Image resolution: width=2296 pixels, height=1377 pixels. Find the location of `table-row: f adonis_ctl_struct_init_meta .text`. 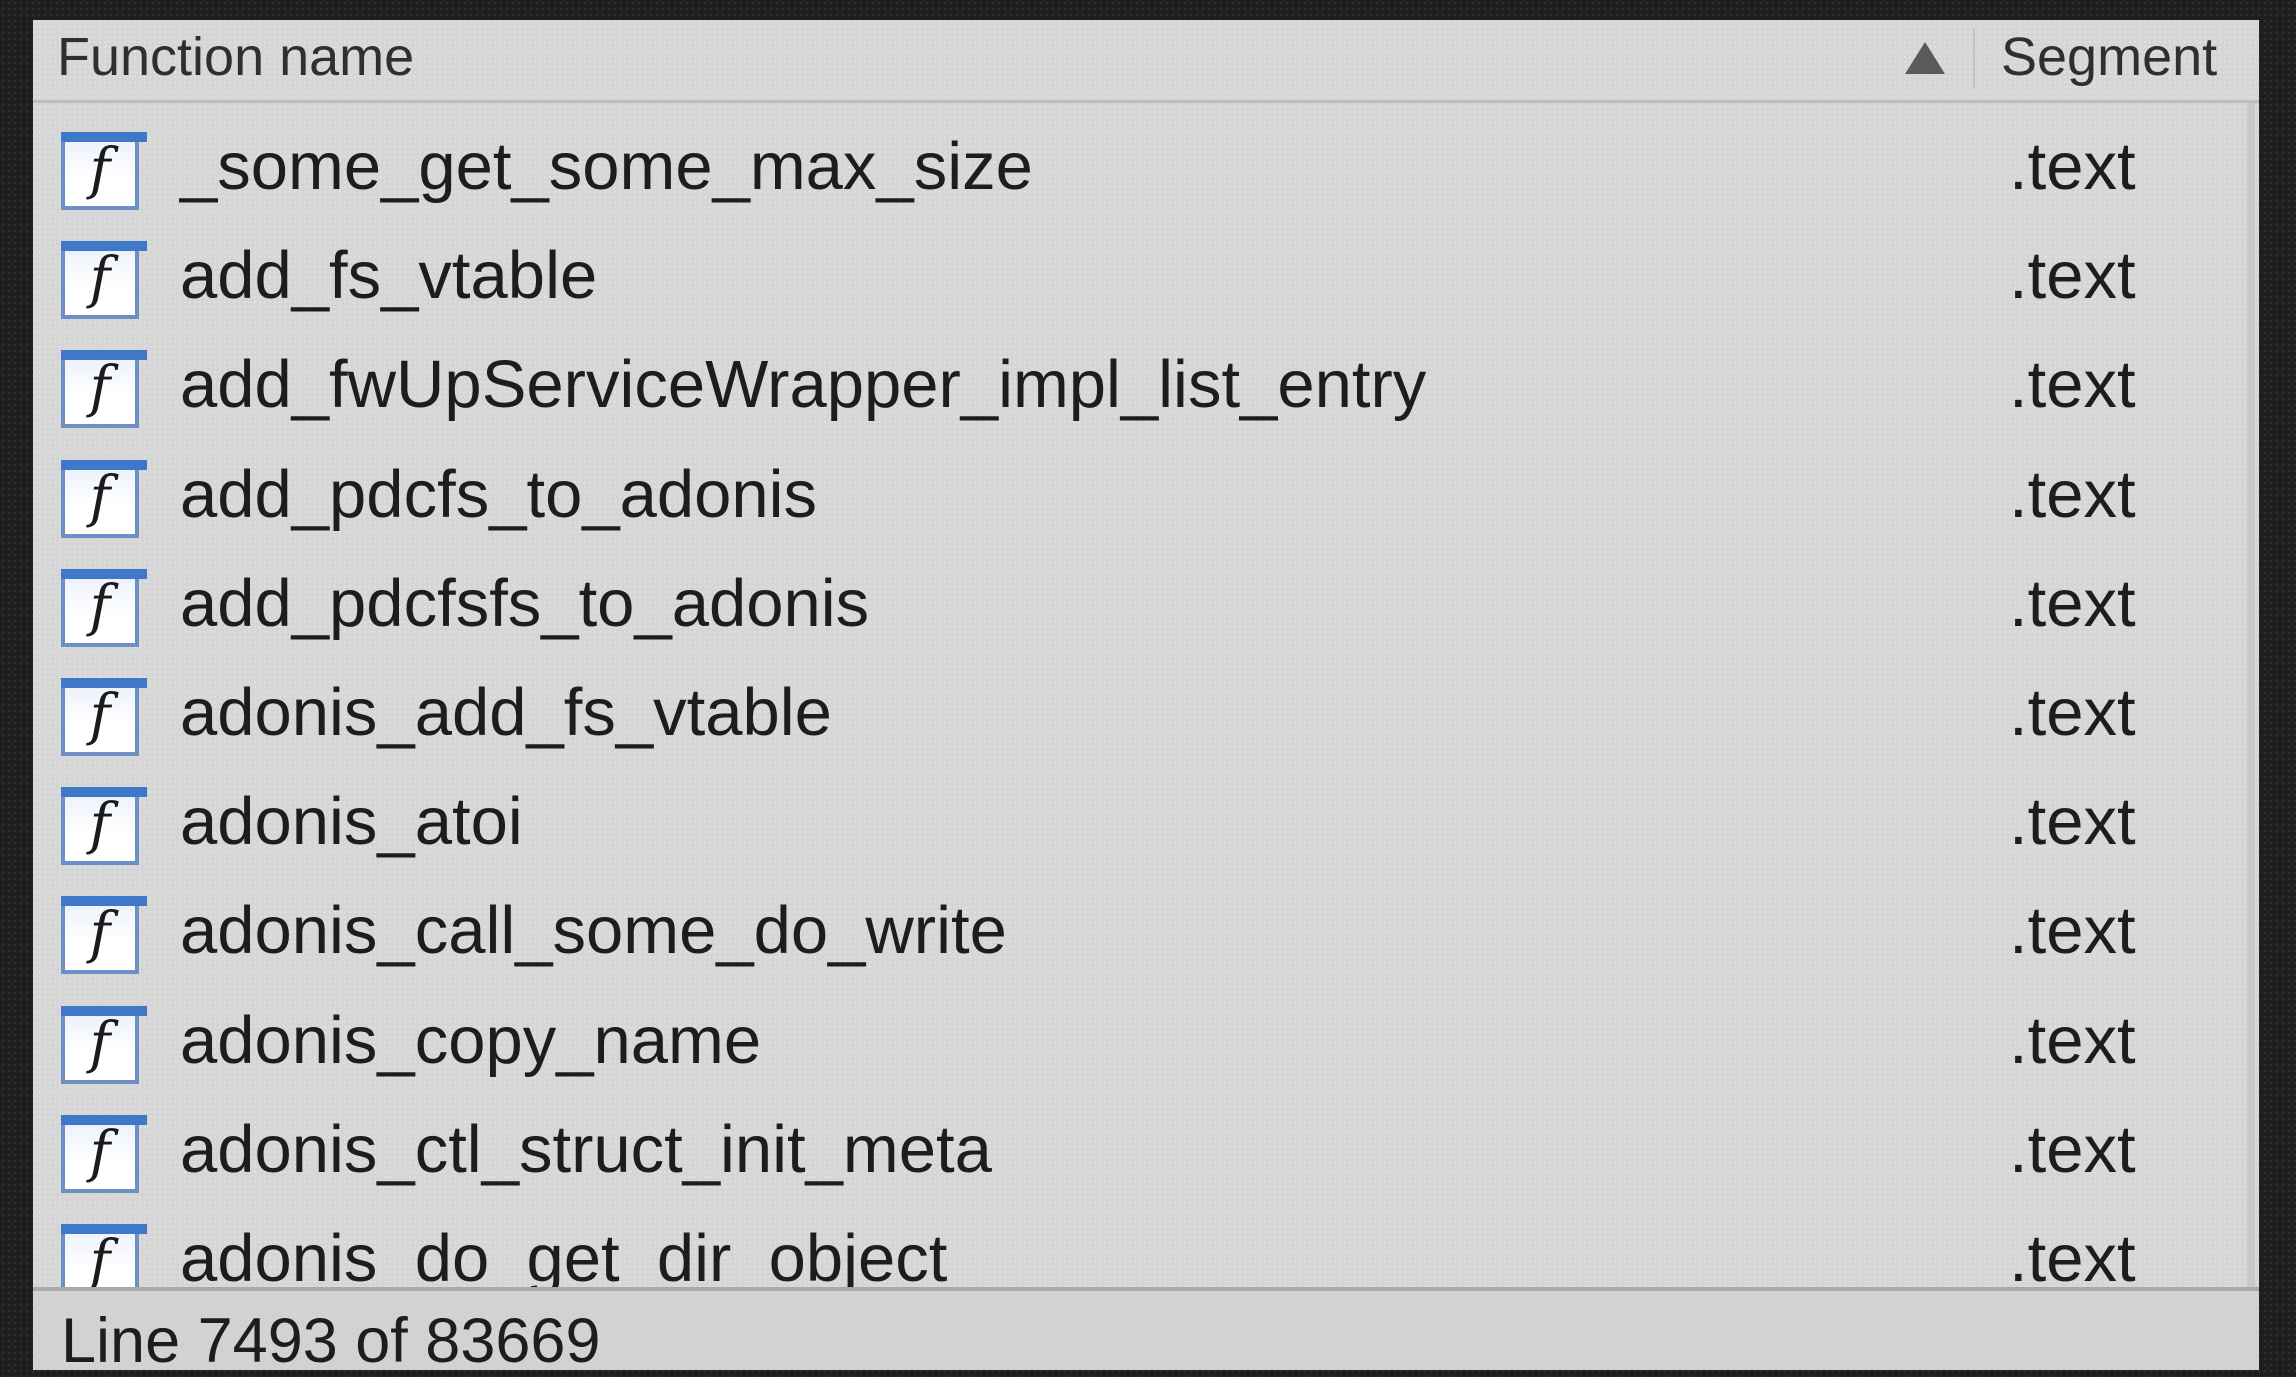

table-row: f adonis_ctl_struct_init_meta .text is located at coordinates (1146, 1140).